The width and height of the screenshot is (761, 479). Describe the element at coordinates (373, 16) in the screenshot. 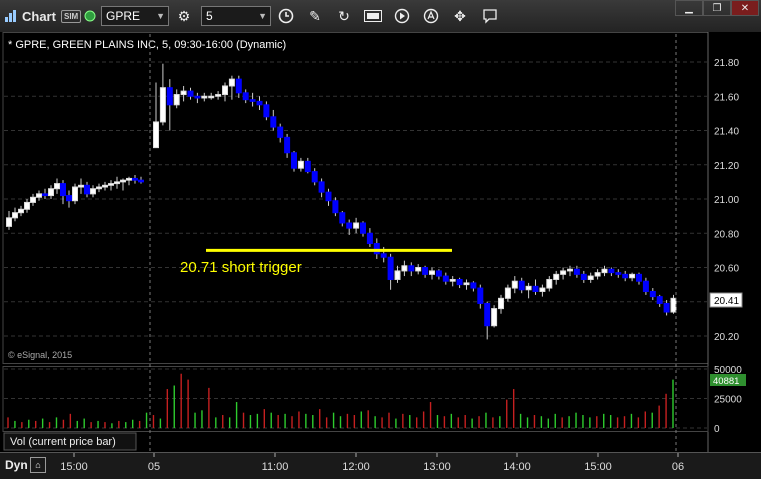

I see `get-icon` at that location.